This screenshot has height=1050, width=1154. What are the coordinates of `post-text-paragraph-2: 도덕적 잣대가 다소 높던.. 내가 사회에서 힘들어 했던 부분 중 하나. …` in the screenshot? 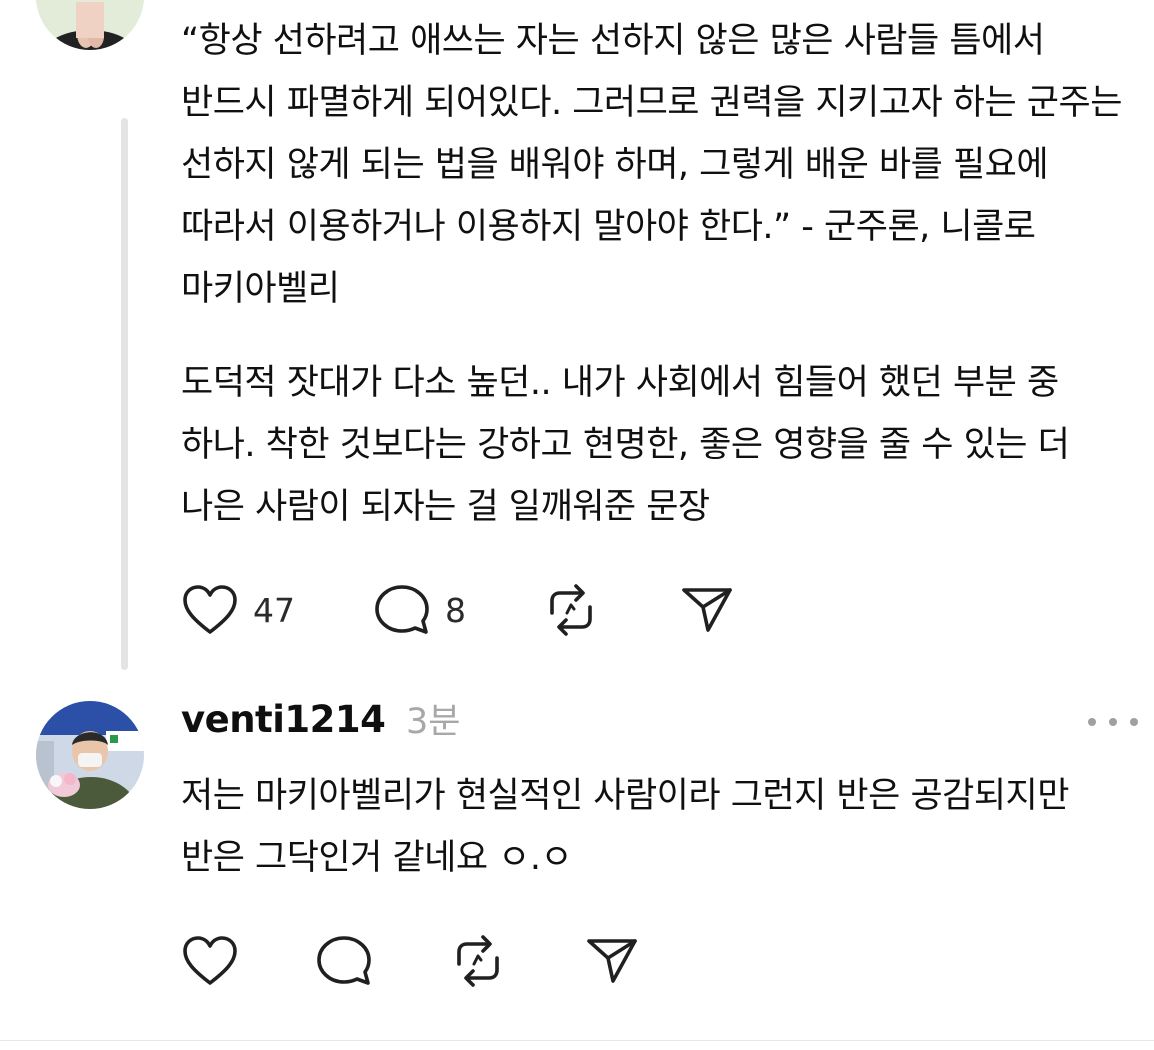 It's located at (625, 445).